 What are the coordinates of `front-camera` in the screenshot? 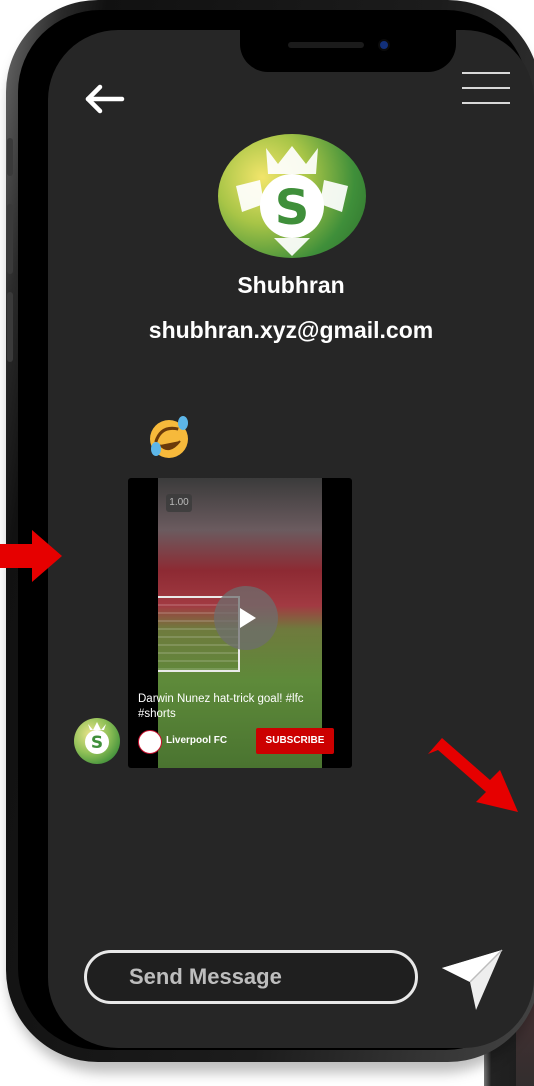 It's located at (384, 45).